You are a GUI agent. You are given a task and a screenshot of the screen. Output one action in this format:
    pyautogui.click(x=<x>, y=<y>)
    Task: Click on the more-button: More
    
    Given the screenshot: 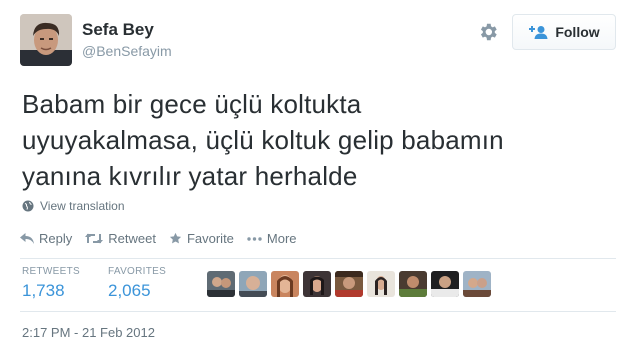 What is the action you would take?
    pyautogui.click(x=272, y=238)
    